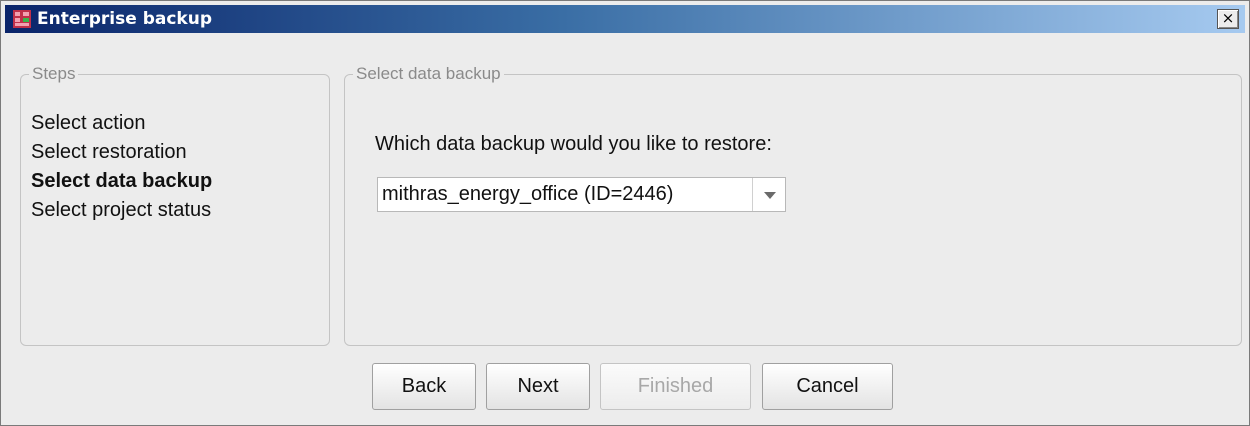 This screenshot has width=1250, height=426. What do you see at coordinates (22, 19) in the screenshot?
I see `app-icon` at bounding box center [22, 19].